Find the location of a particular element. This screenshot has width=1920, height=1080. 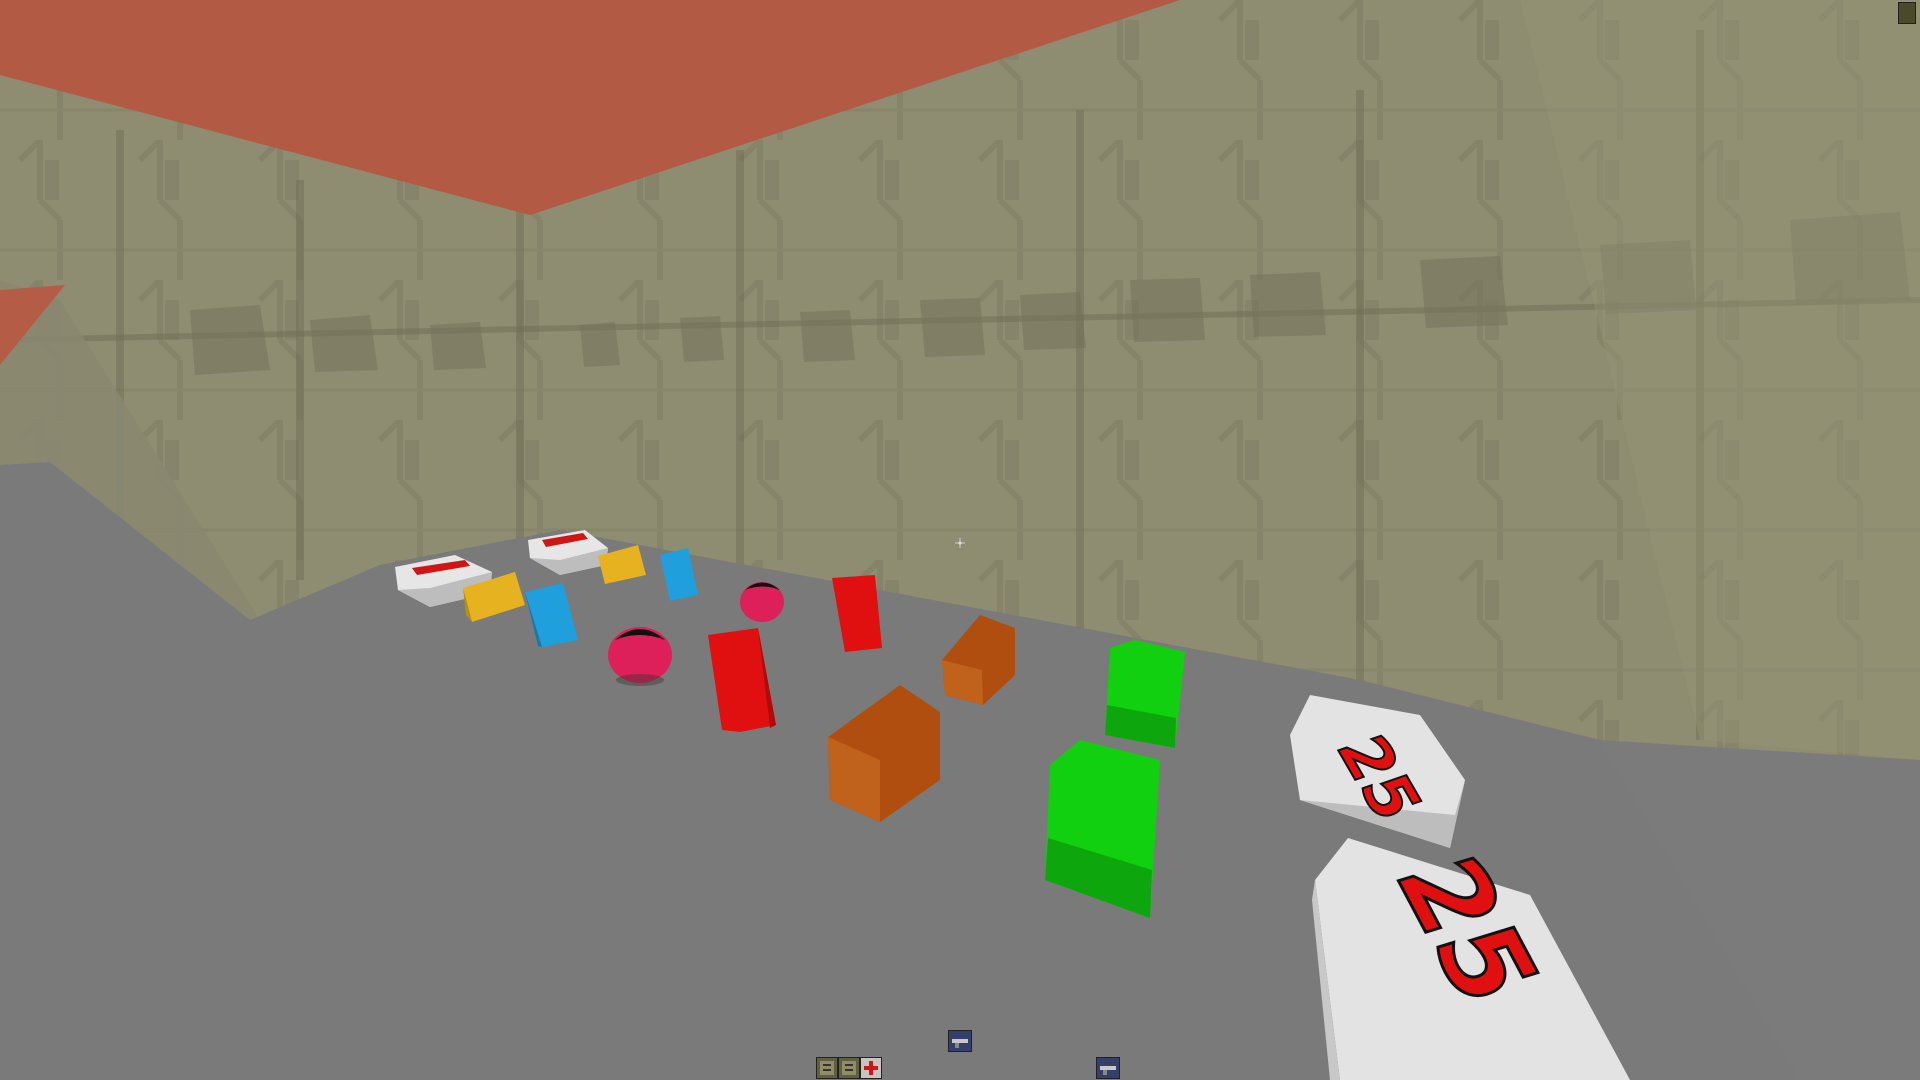

medkit-icon is located at coordinates (871, 1068).